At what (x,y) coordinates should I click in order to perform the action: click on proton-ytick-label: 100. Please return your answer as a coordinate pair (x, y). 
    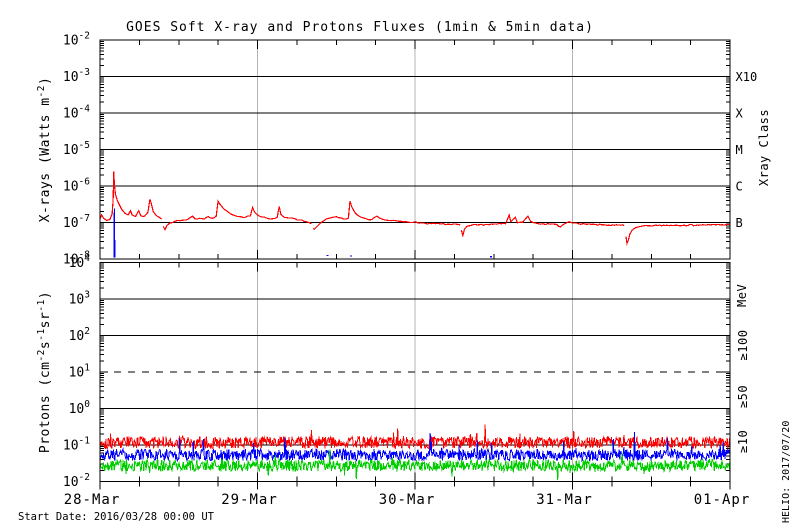
    Looking at the image, I should click on (80, 408).